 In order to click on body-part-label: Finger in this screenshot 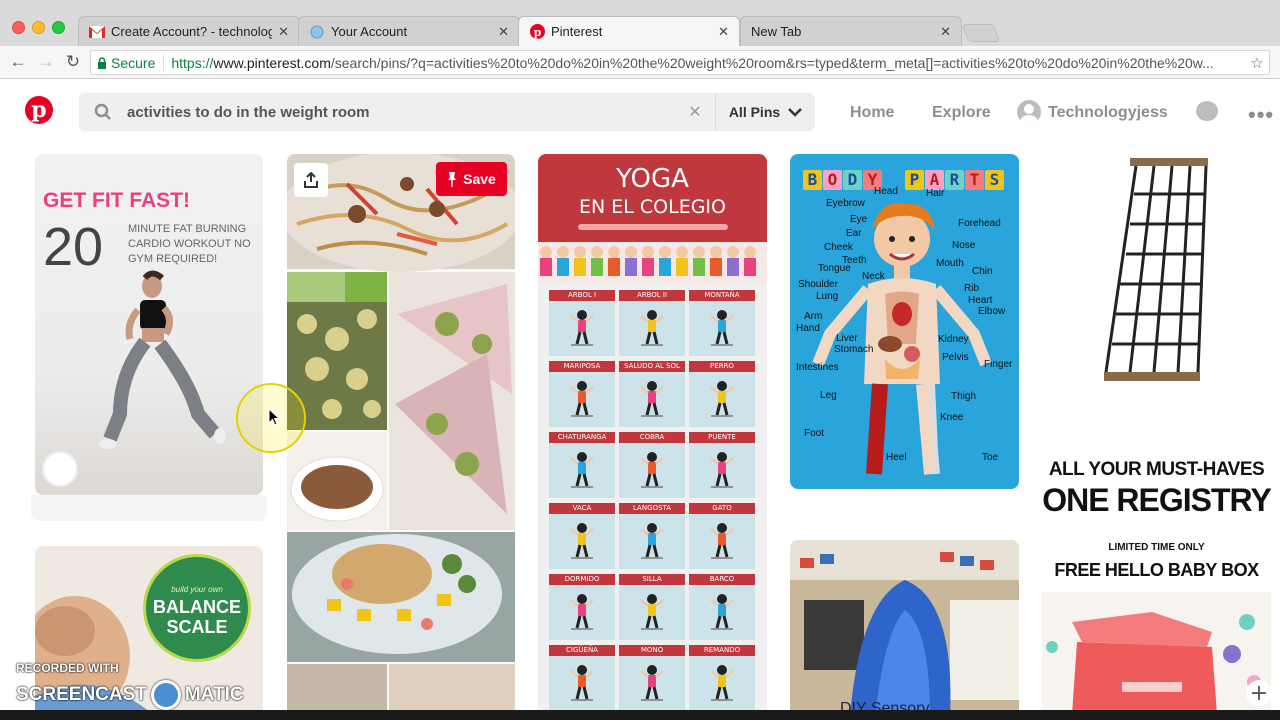, I will do `click(998, 364)`.